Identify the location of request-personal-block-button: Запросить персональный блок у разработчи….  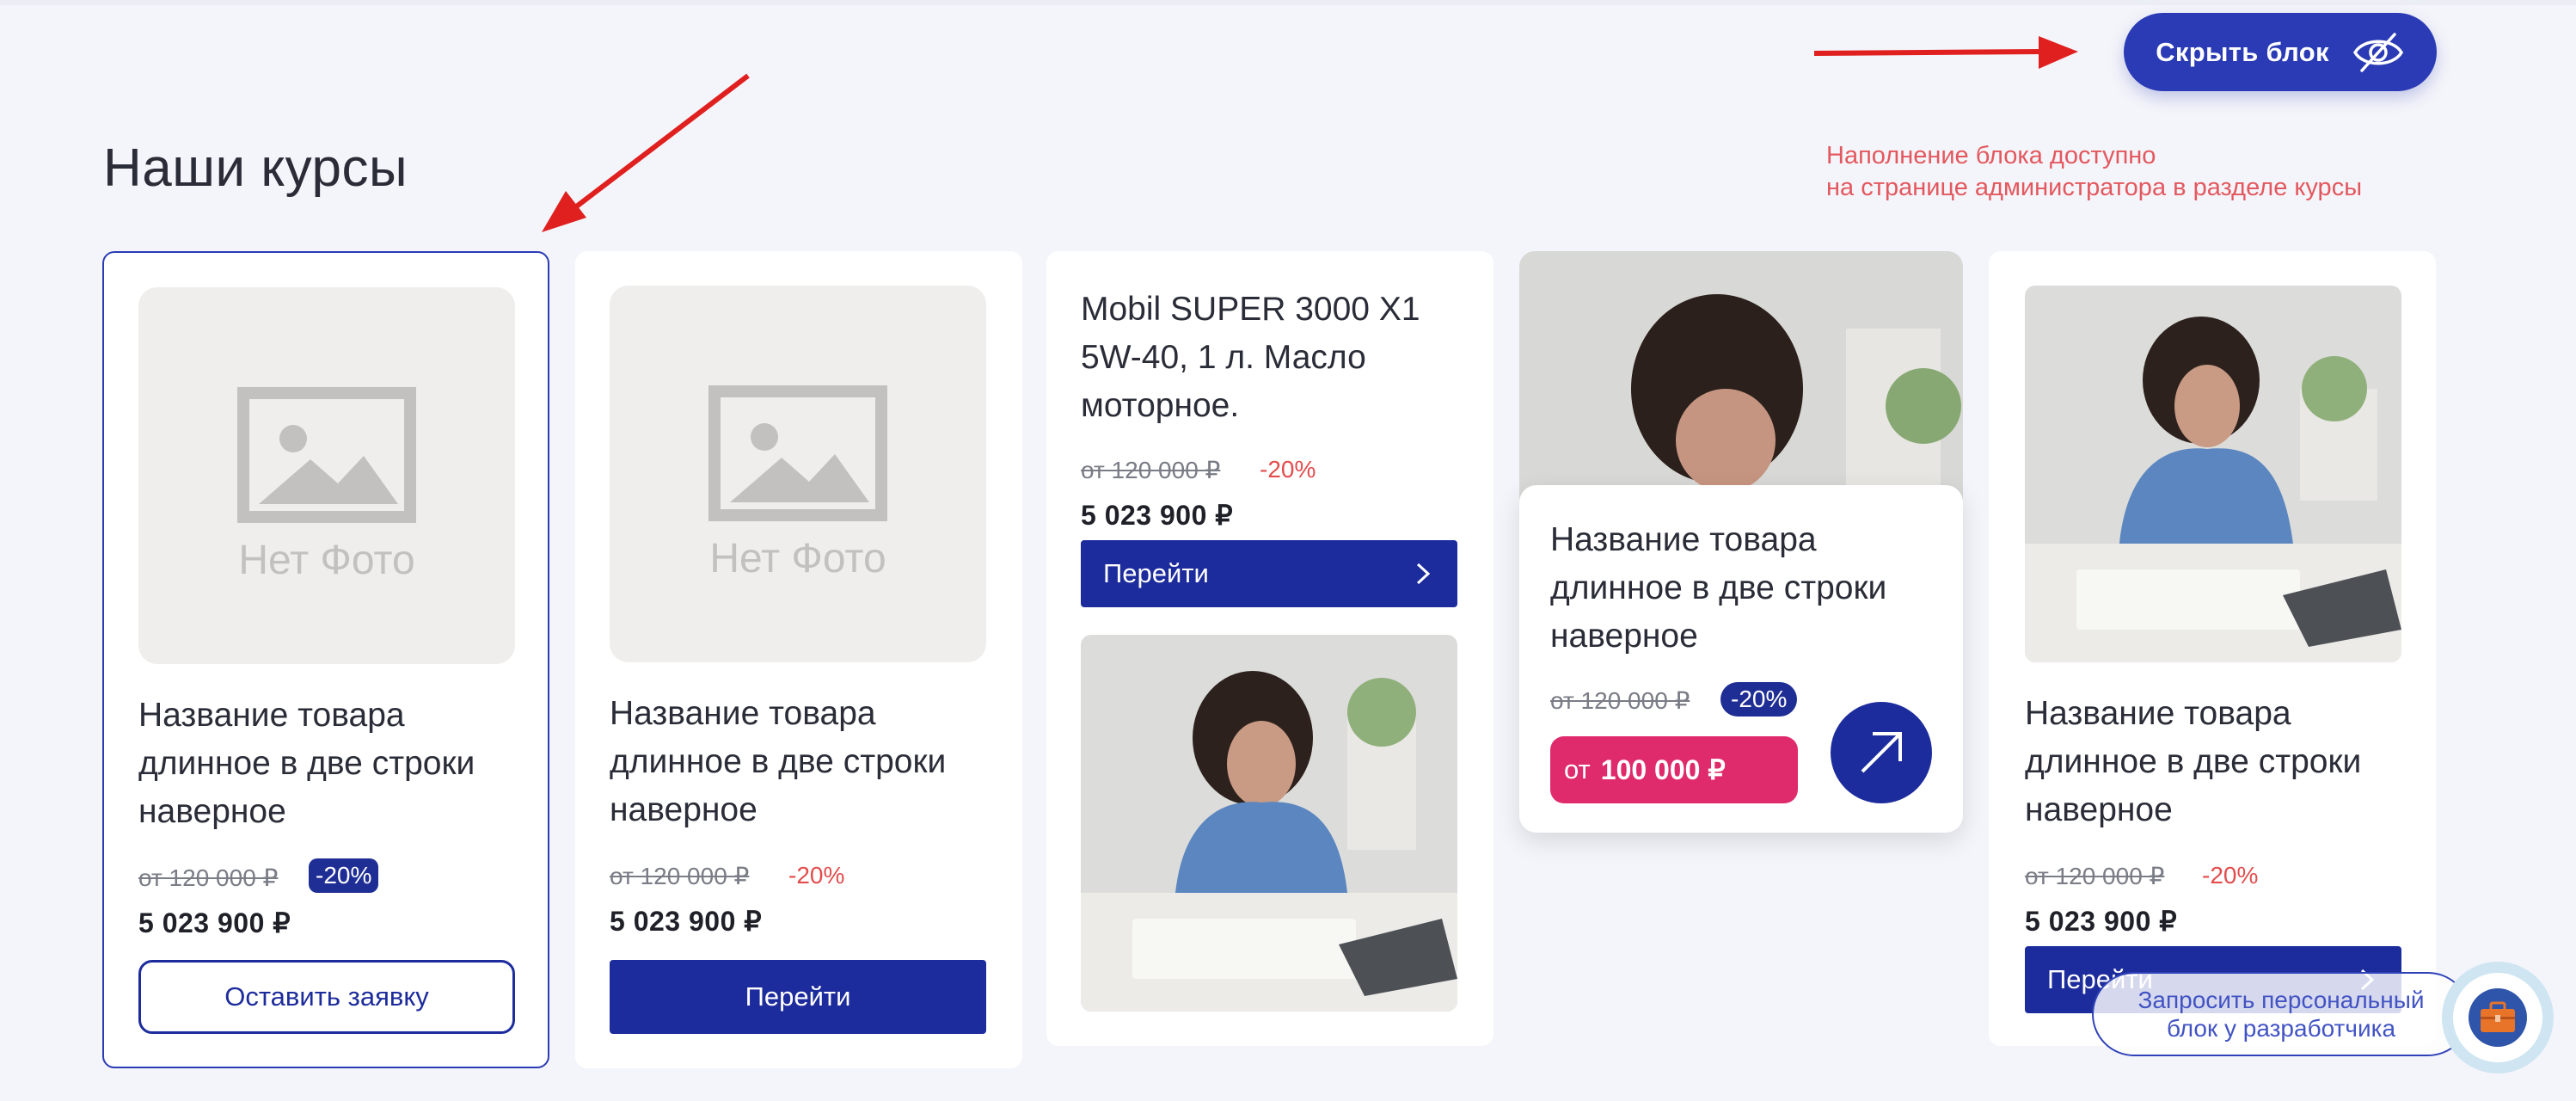
(2281, 1014).